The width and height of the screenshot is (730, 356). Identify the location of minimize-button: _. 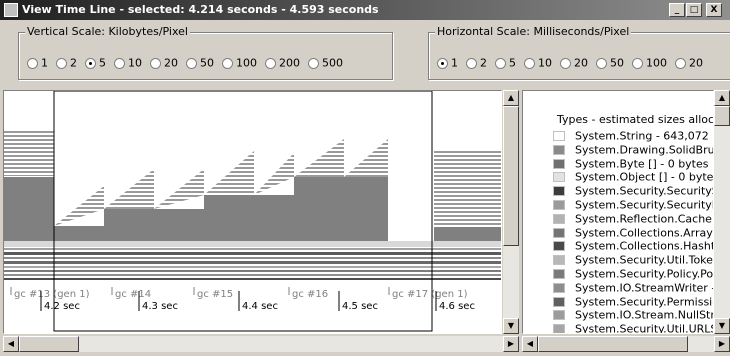
(677, 10).